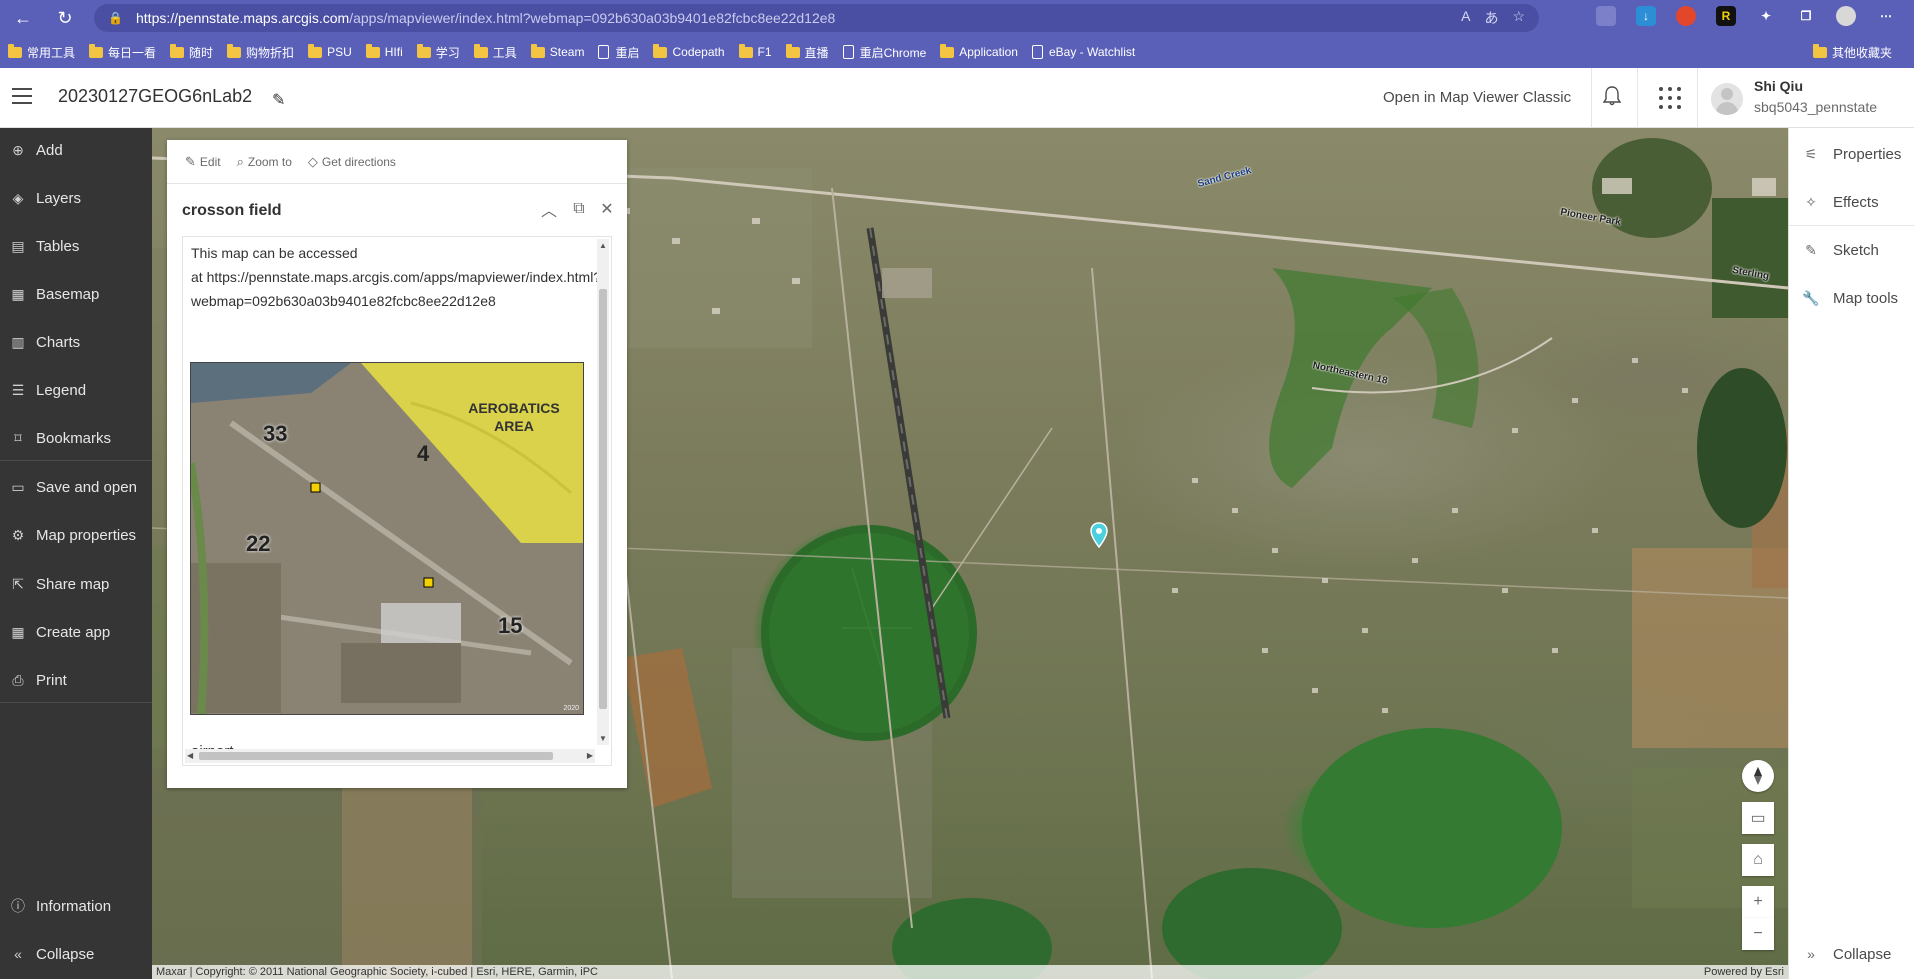 The height and width of the screenshot is (979, 1914). I want to click on collapse-left-button: « Collapse, so click(76, 954).